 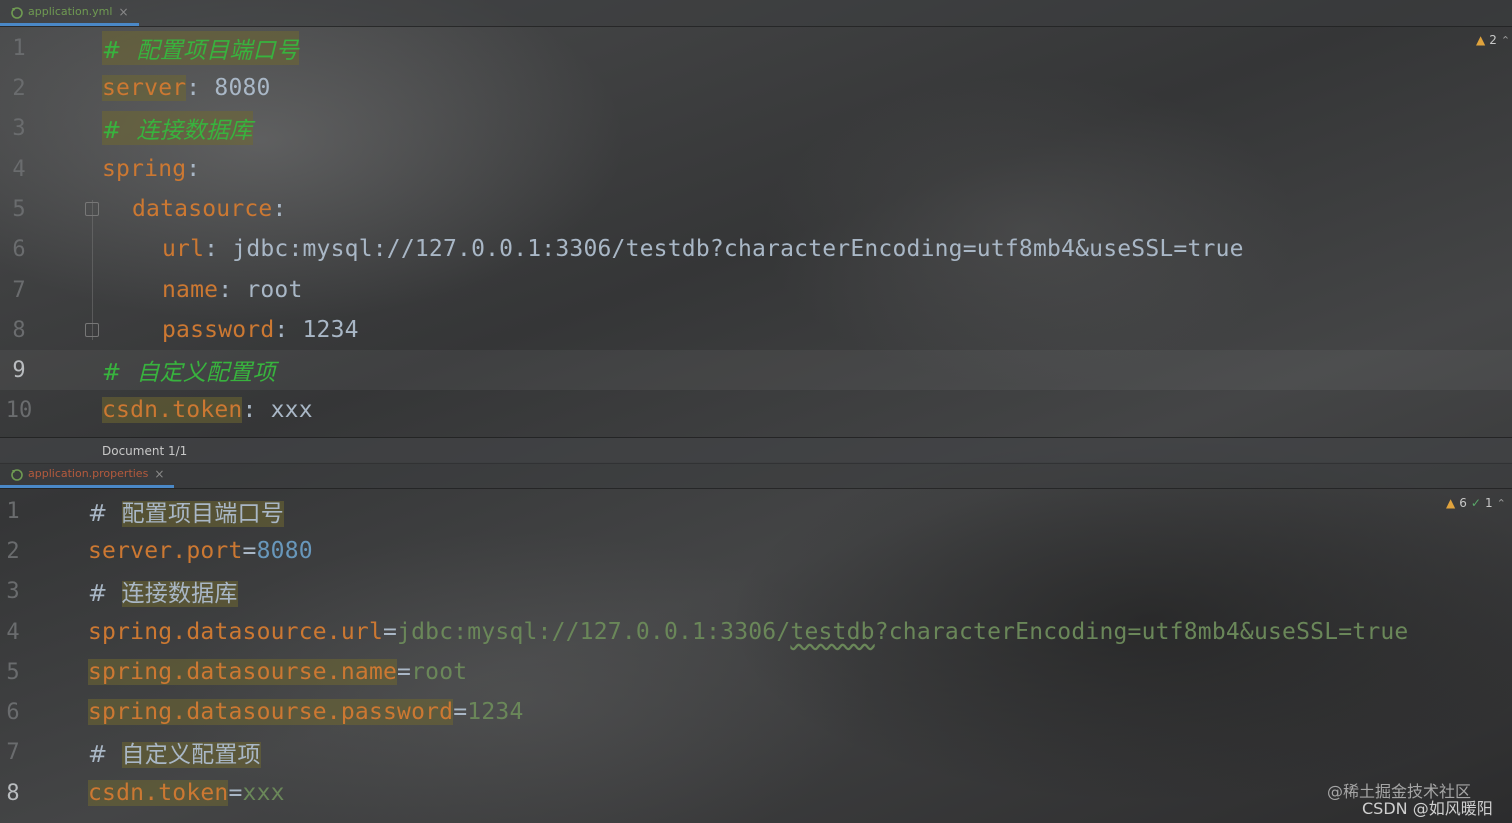 I want to click on code-text: csdn.token: xxx, so click(x=207, y=410).